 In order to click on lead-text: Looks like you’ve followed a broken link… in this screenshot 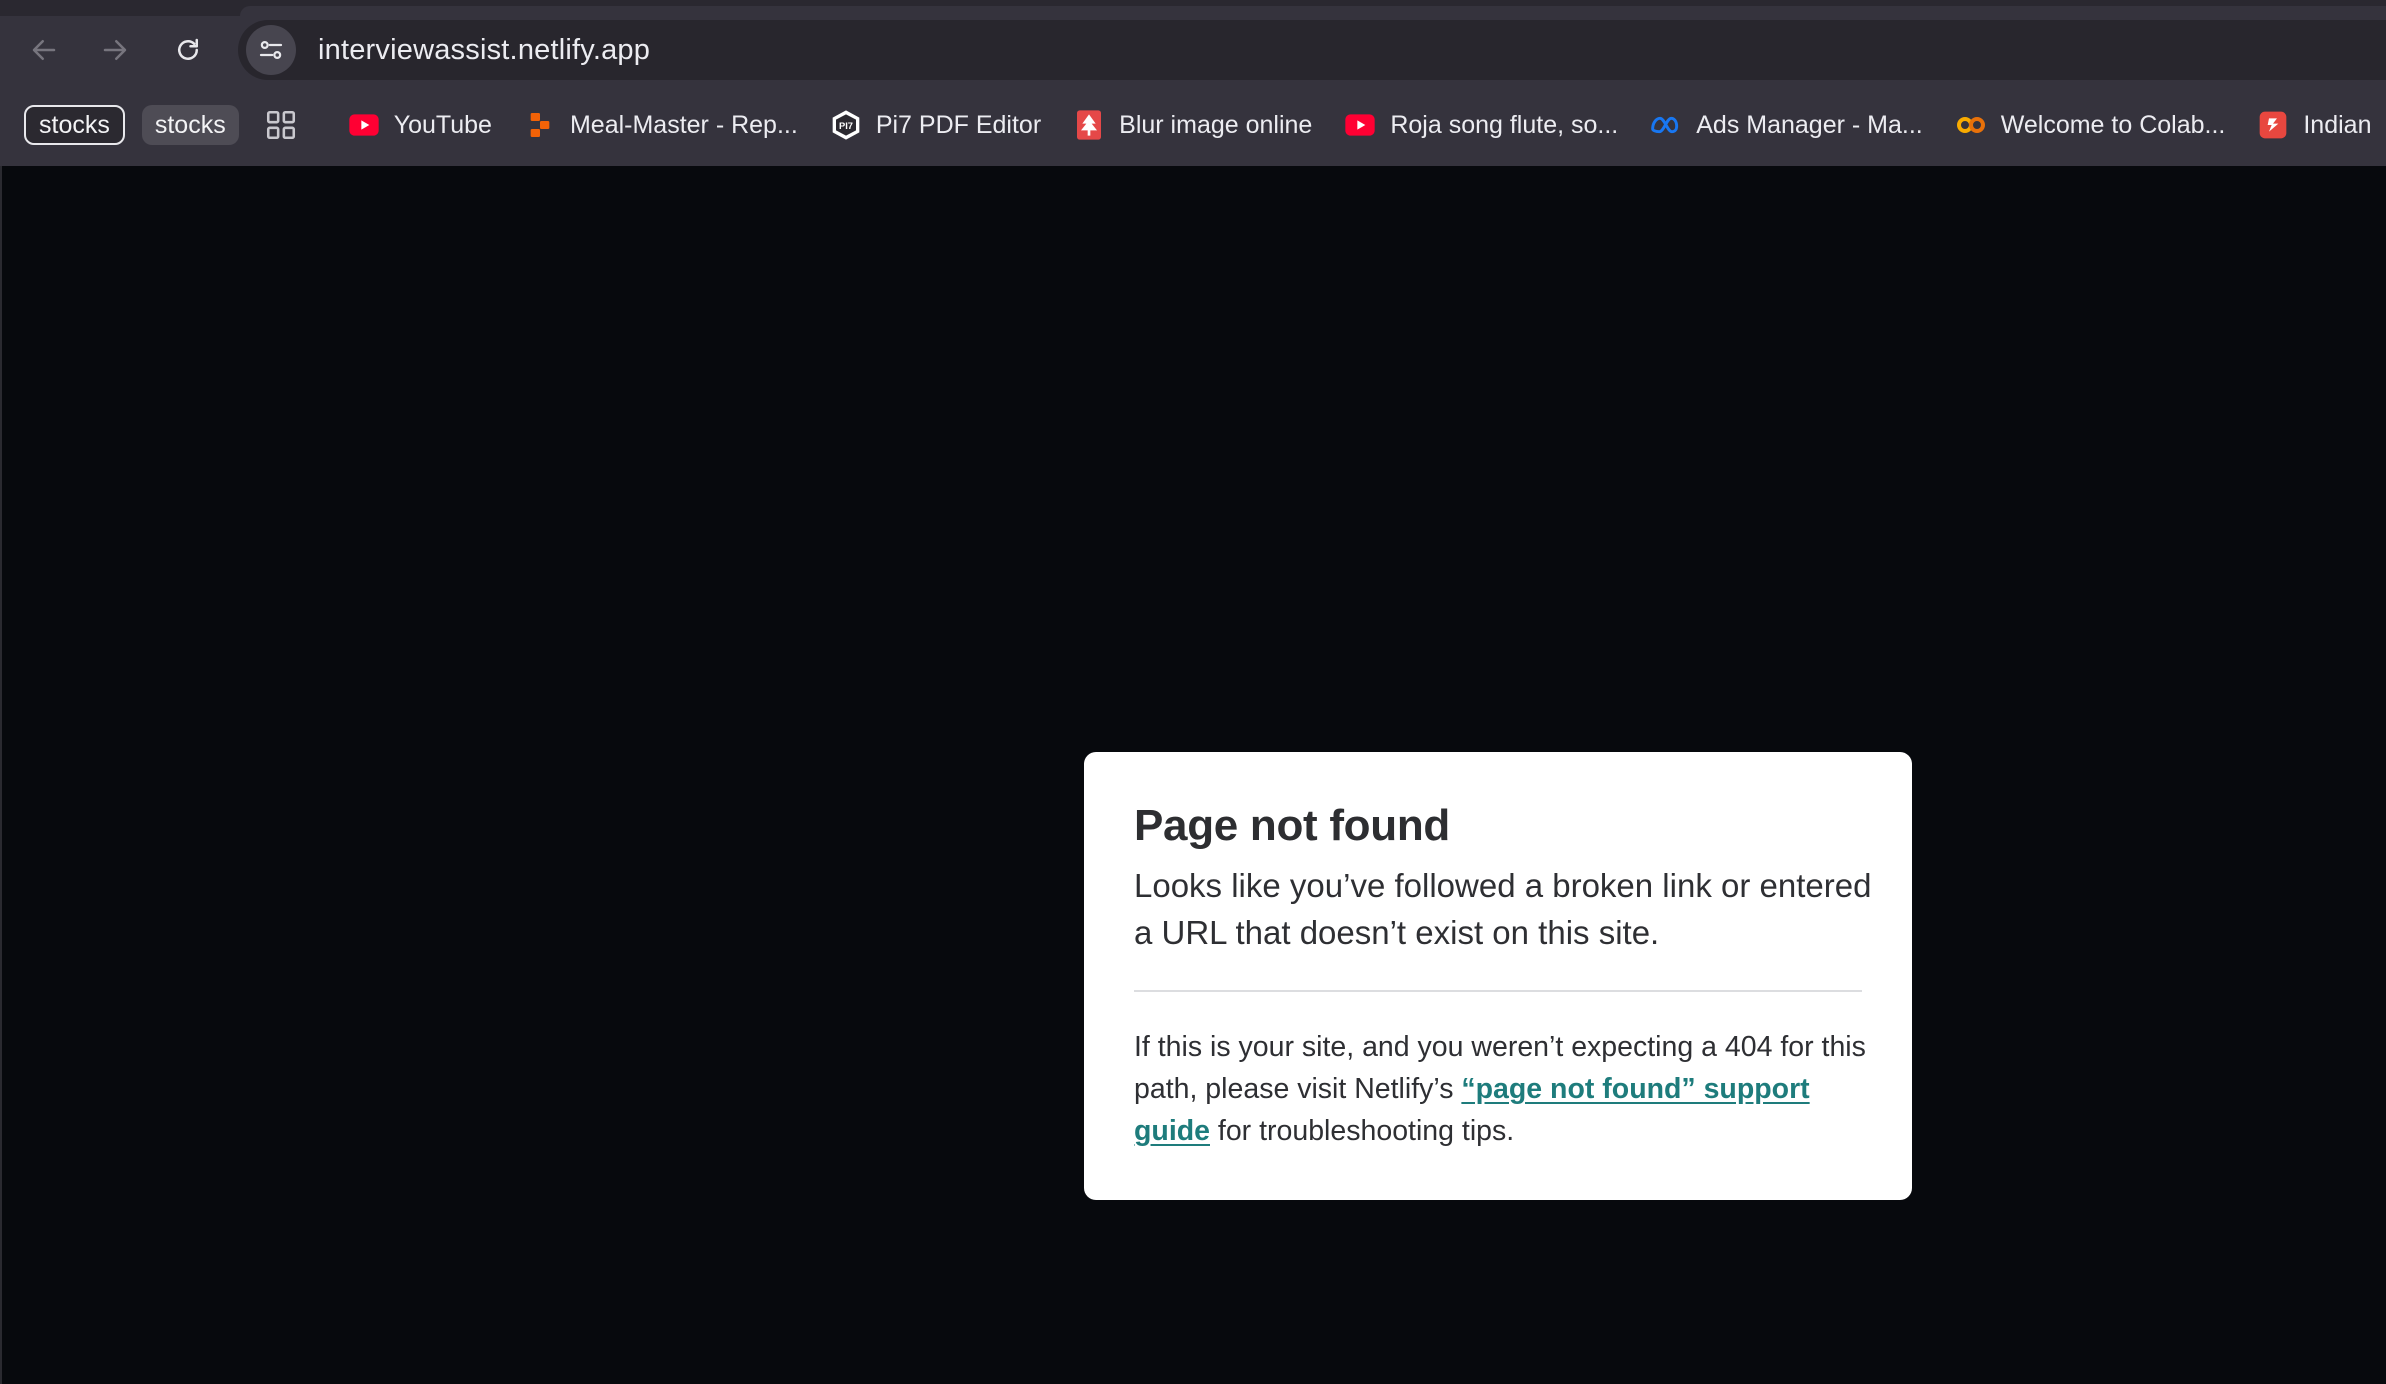, I will do `click(1503, 909)`.